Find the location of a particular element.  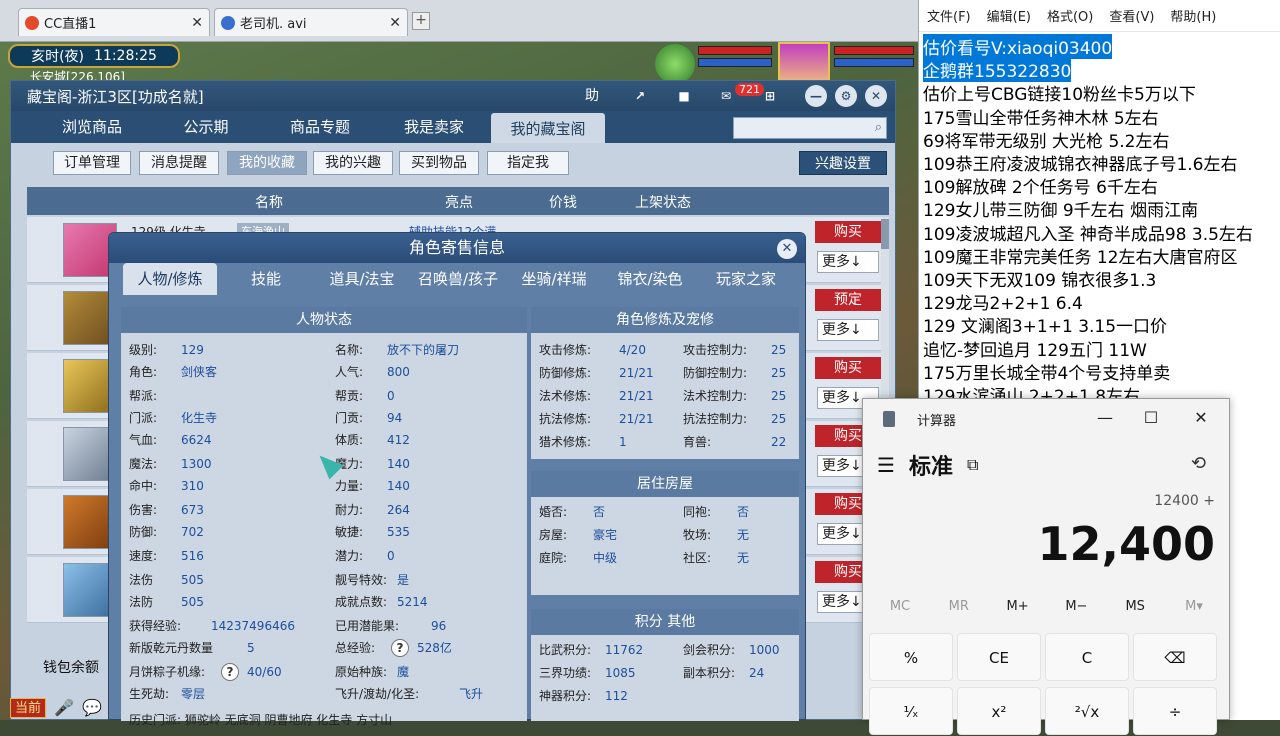

chat-icon: 💬 is located at coordinates (92, 707).